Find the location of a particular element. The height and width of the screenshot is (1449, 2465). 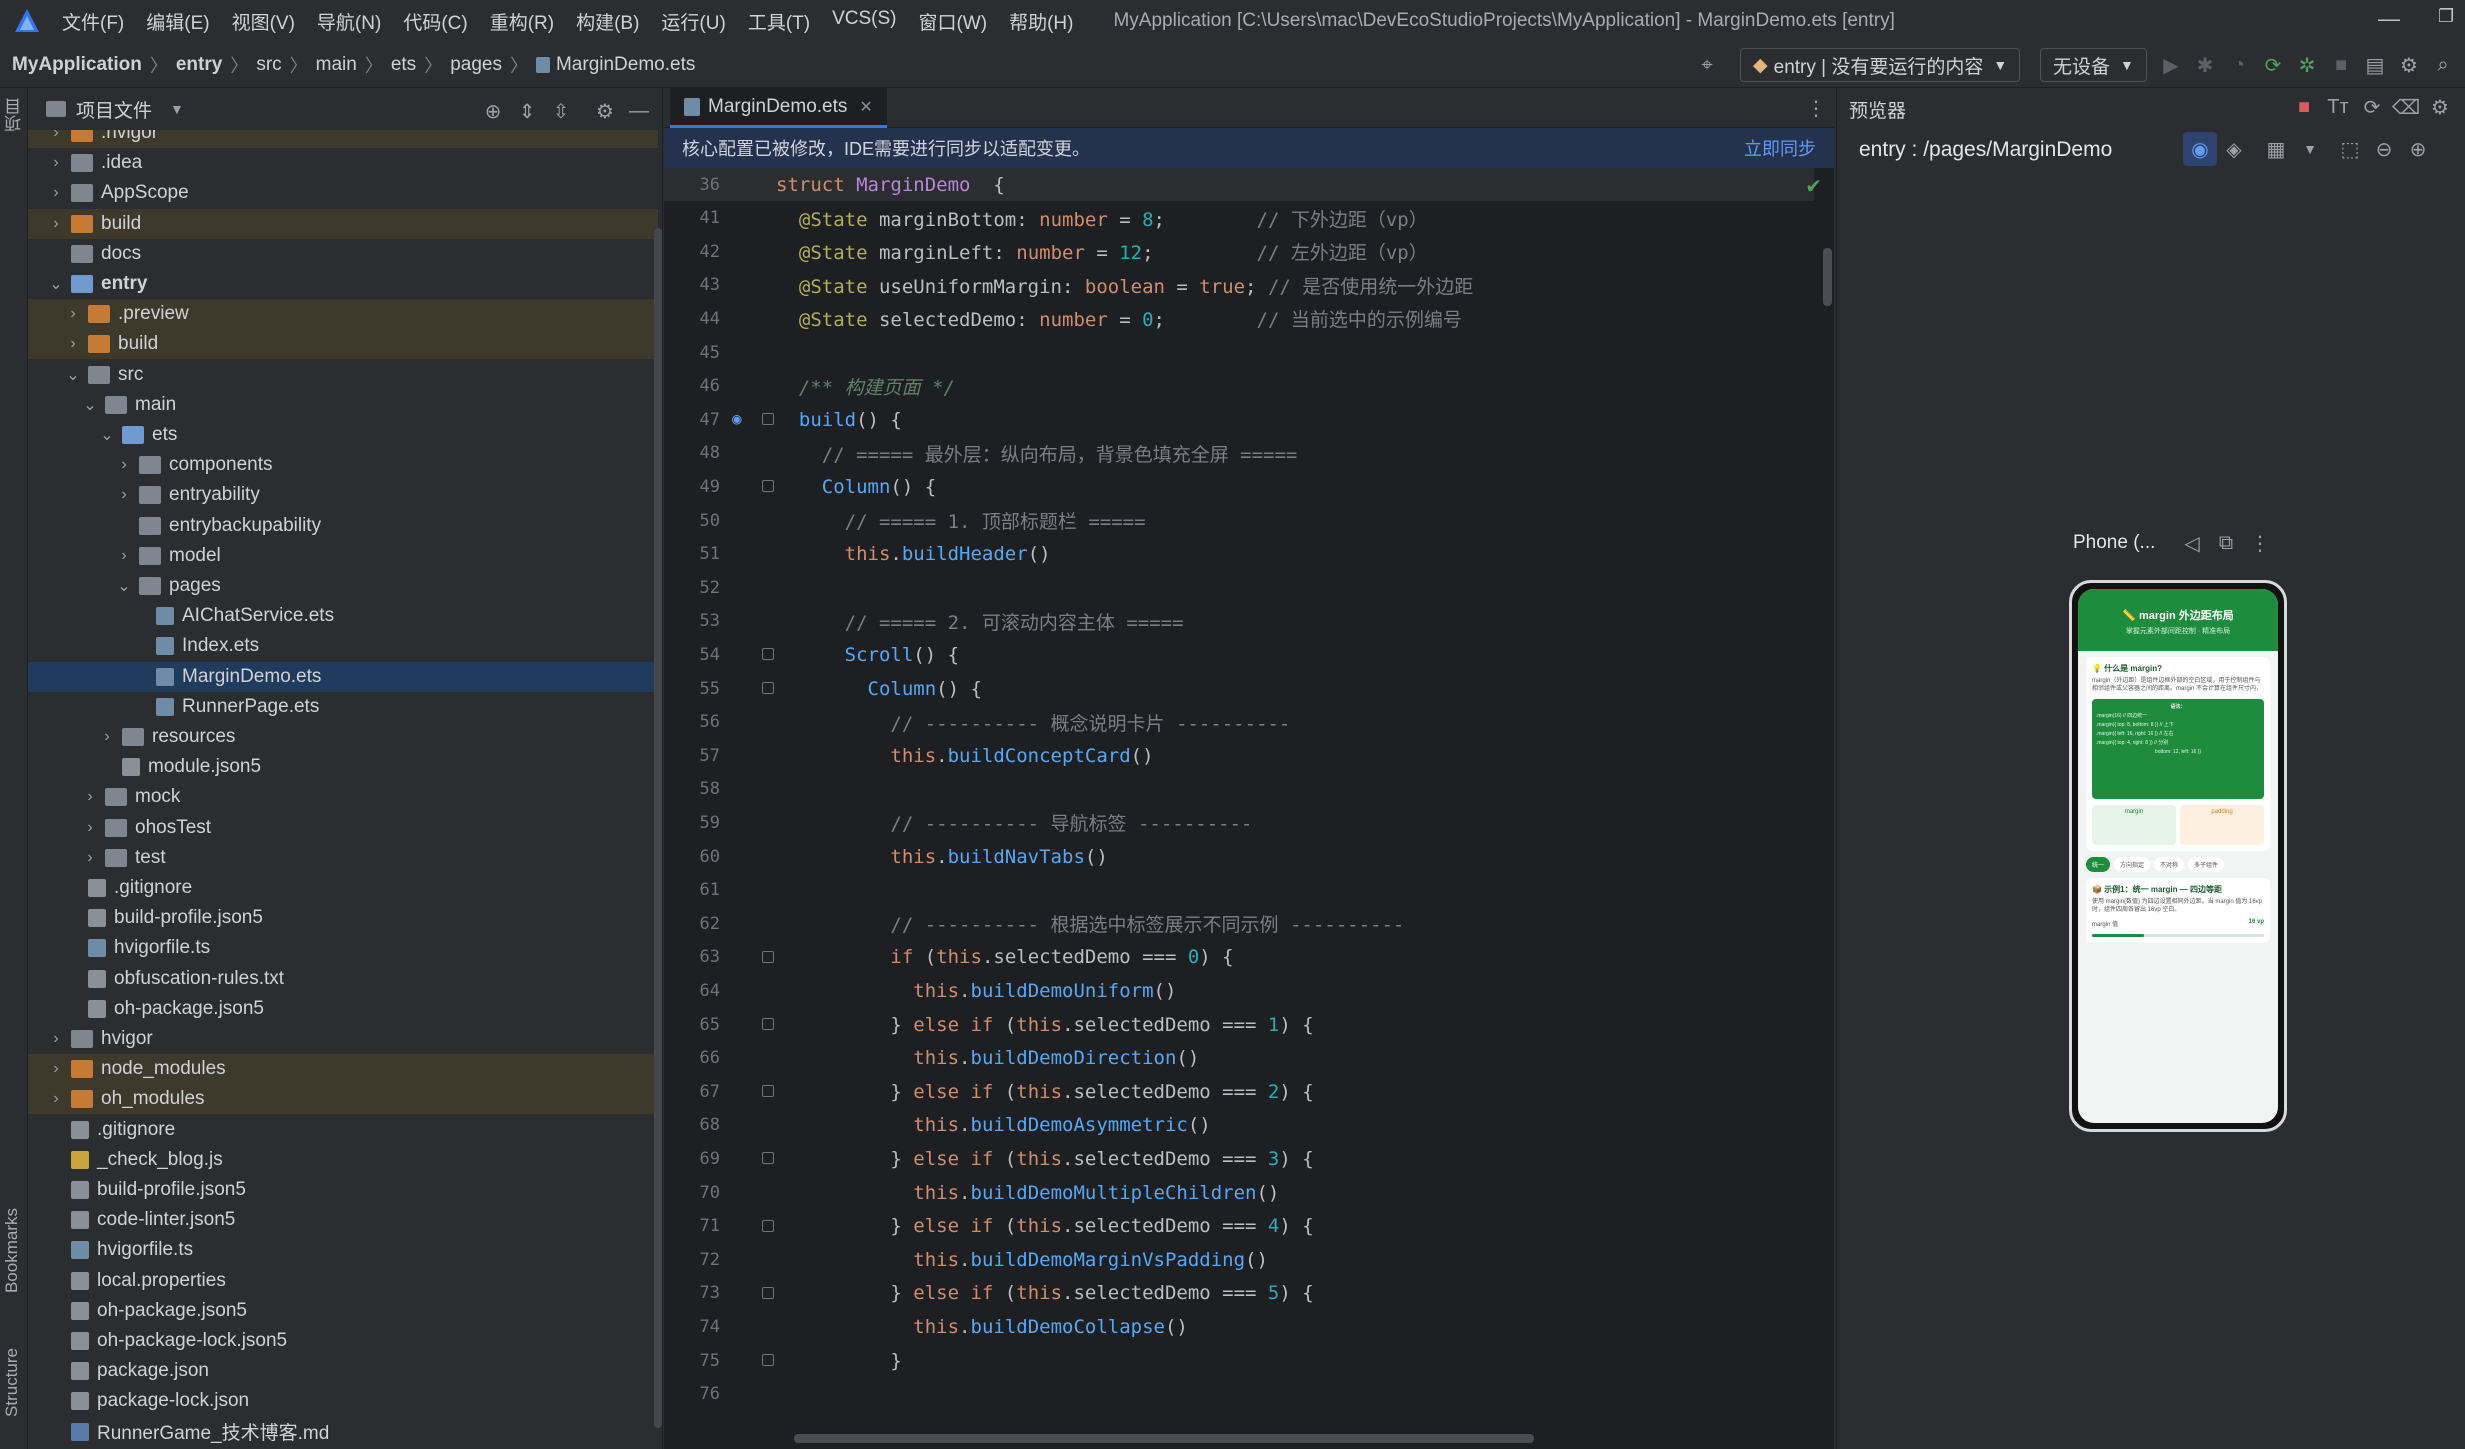

line-number: 63 is located at coordinates (692, 957).